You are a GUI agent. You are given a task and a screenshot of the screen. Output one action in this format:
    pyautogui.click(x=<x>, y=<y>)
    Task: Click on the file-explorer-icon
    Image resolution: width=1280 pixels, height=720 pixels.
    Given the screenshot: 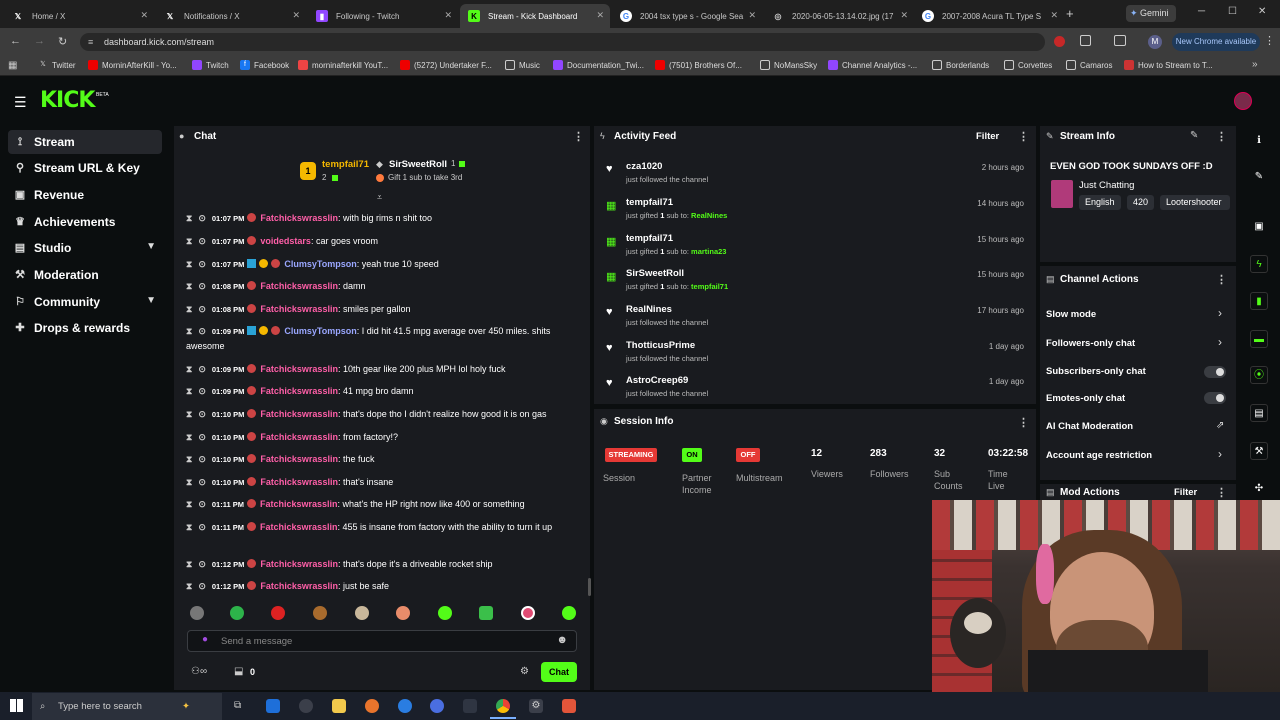 What is the action you would take?
    pyautogui.click(x=339, y=706)
    